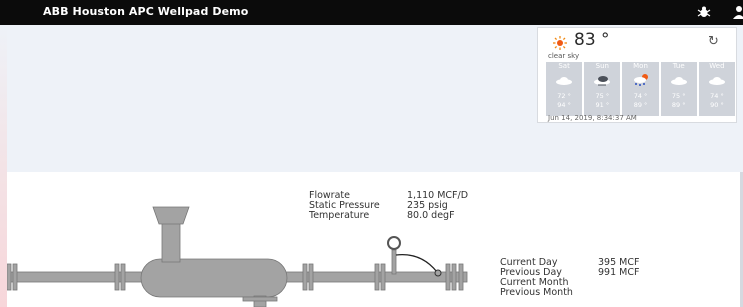 This screenshot has height=307, width=743. Describe the element at coordinates (260, 299) in the screenshot. I see `bottom-flange` at that location.